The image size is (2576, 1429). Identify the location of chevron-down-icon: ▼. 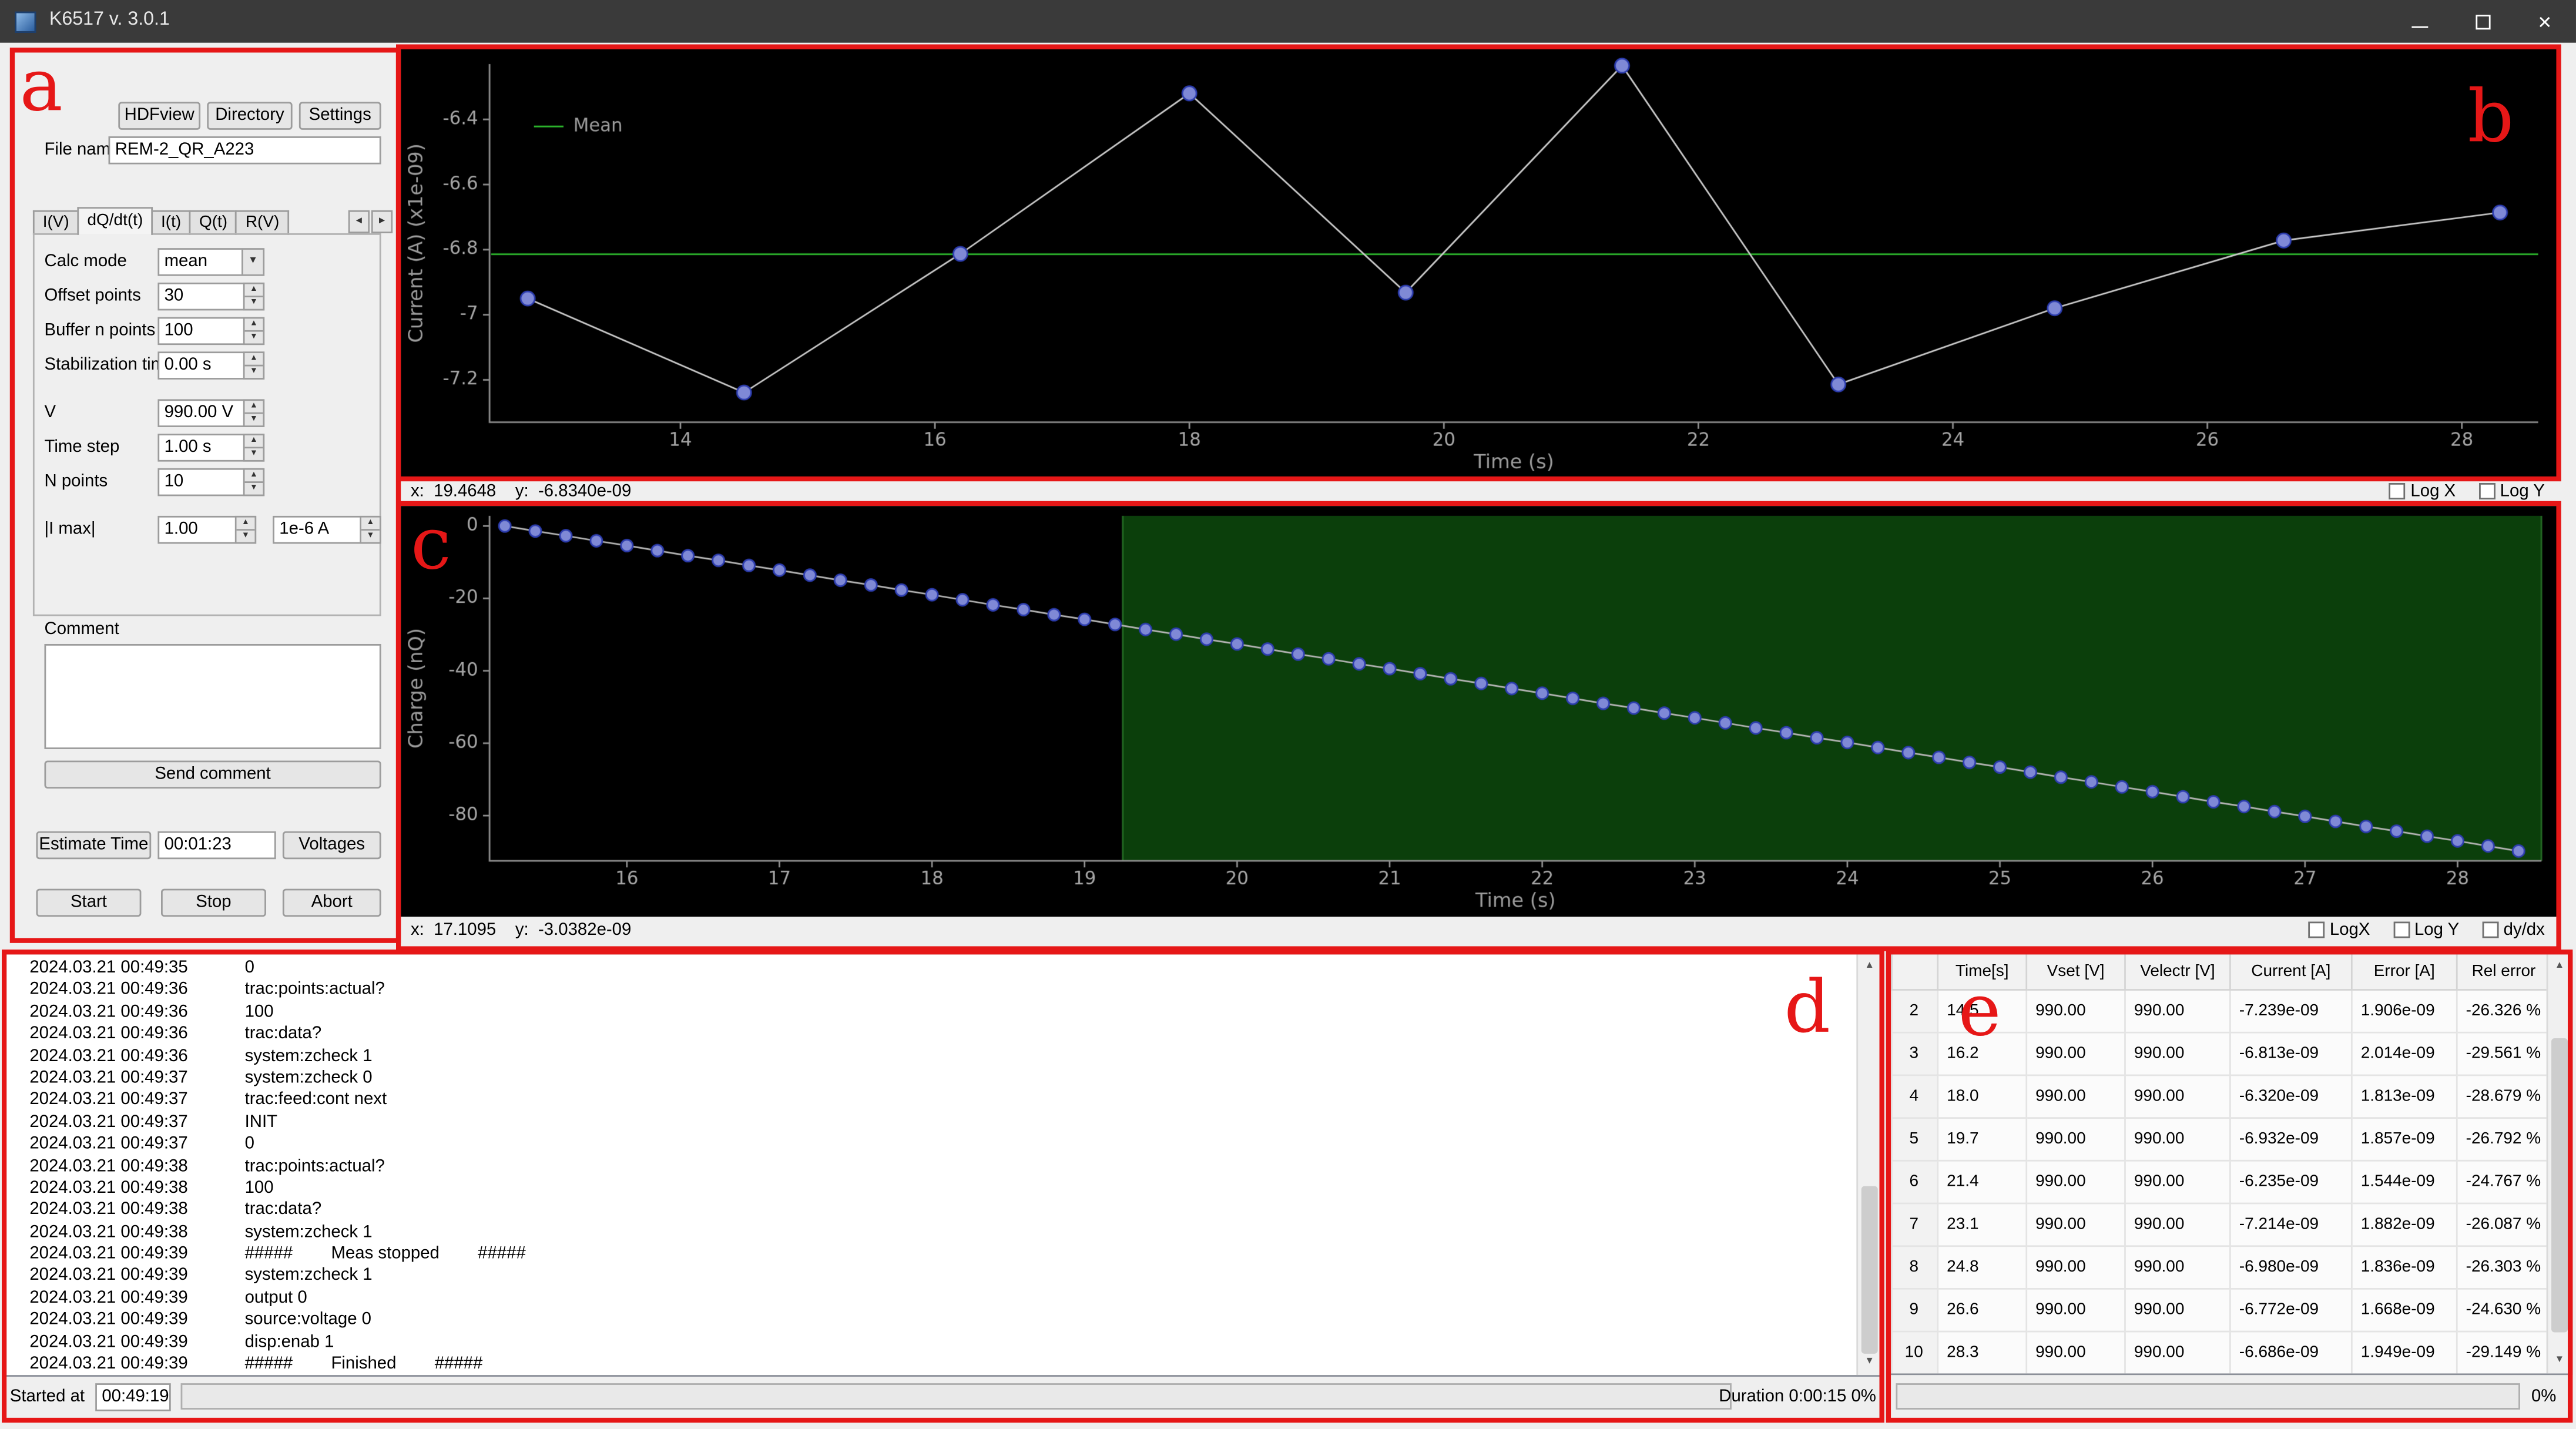
(252, 261).